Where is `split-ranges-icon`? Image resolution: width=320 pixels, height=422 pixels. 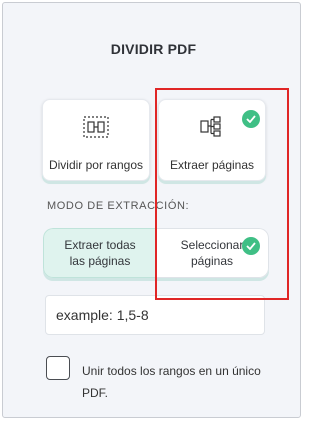
split-ranges-icon is located at coordinates (96, 129).